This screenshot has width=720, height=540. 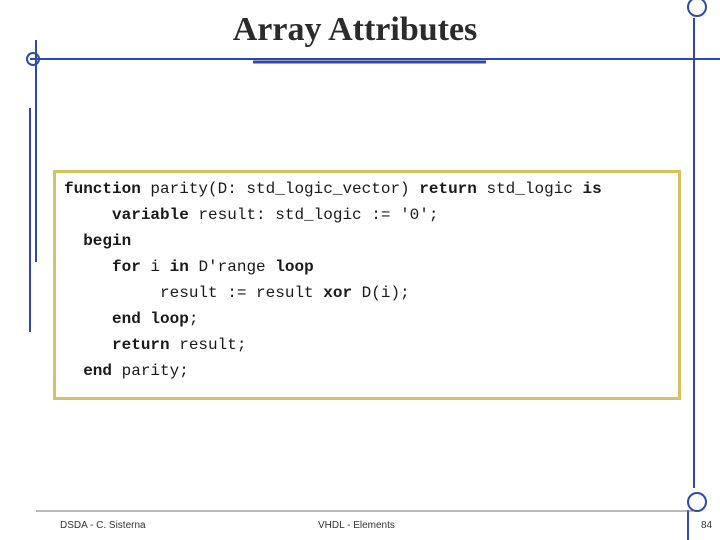 I want to click on code-keyword: in, so click(x=179, y=267).